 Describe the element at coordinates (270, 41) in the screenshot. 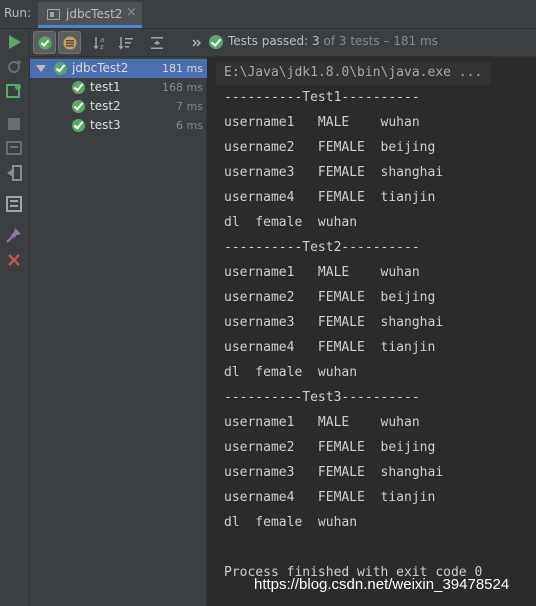

I see `status-prefix: Tests passed:` at that location.